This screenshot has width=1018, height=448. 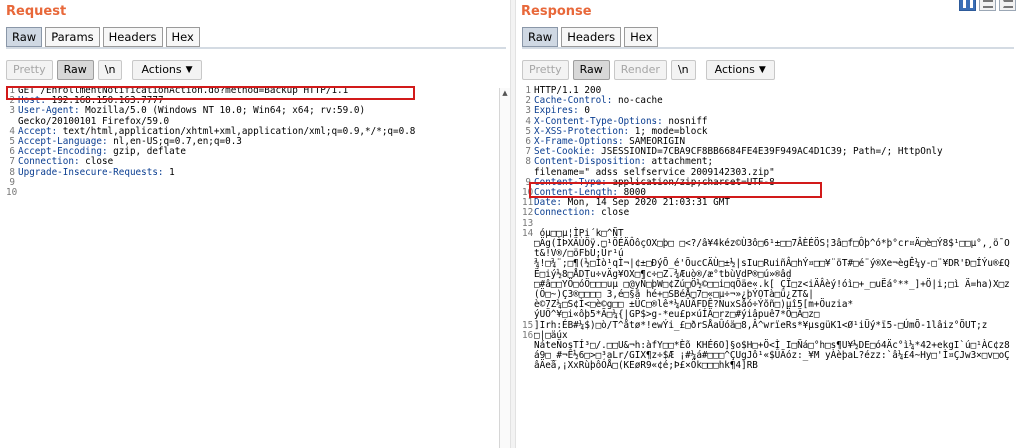 I want to click on line-content: Cache-Control: no-cache, so click(x=598, y=101).